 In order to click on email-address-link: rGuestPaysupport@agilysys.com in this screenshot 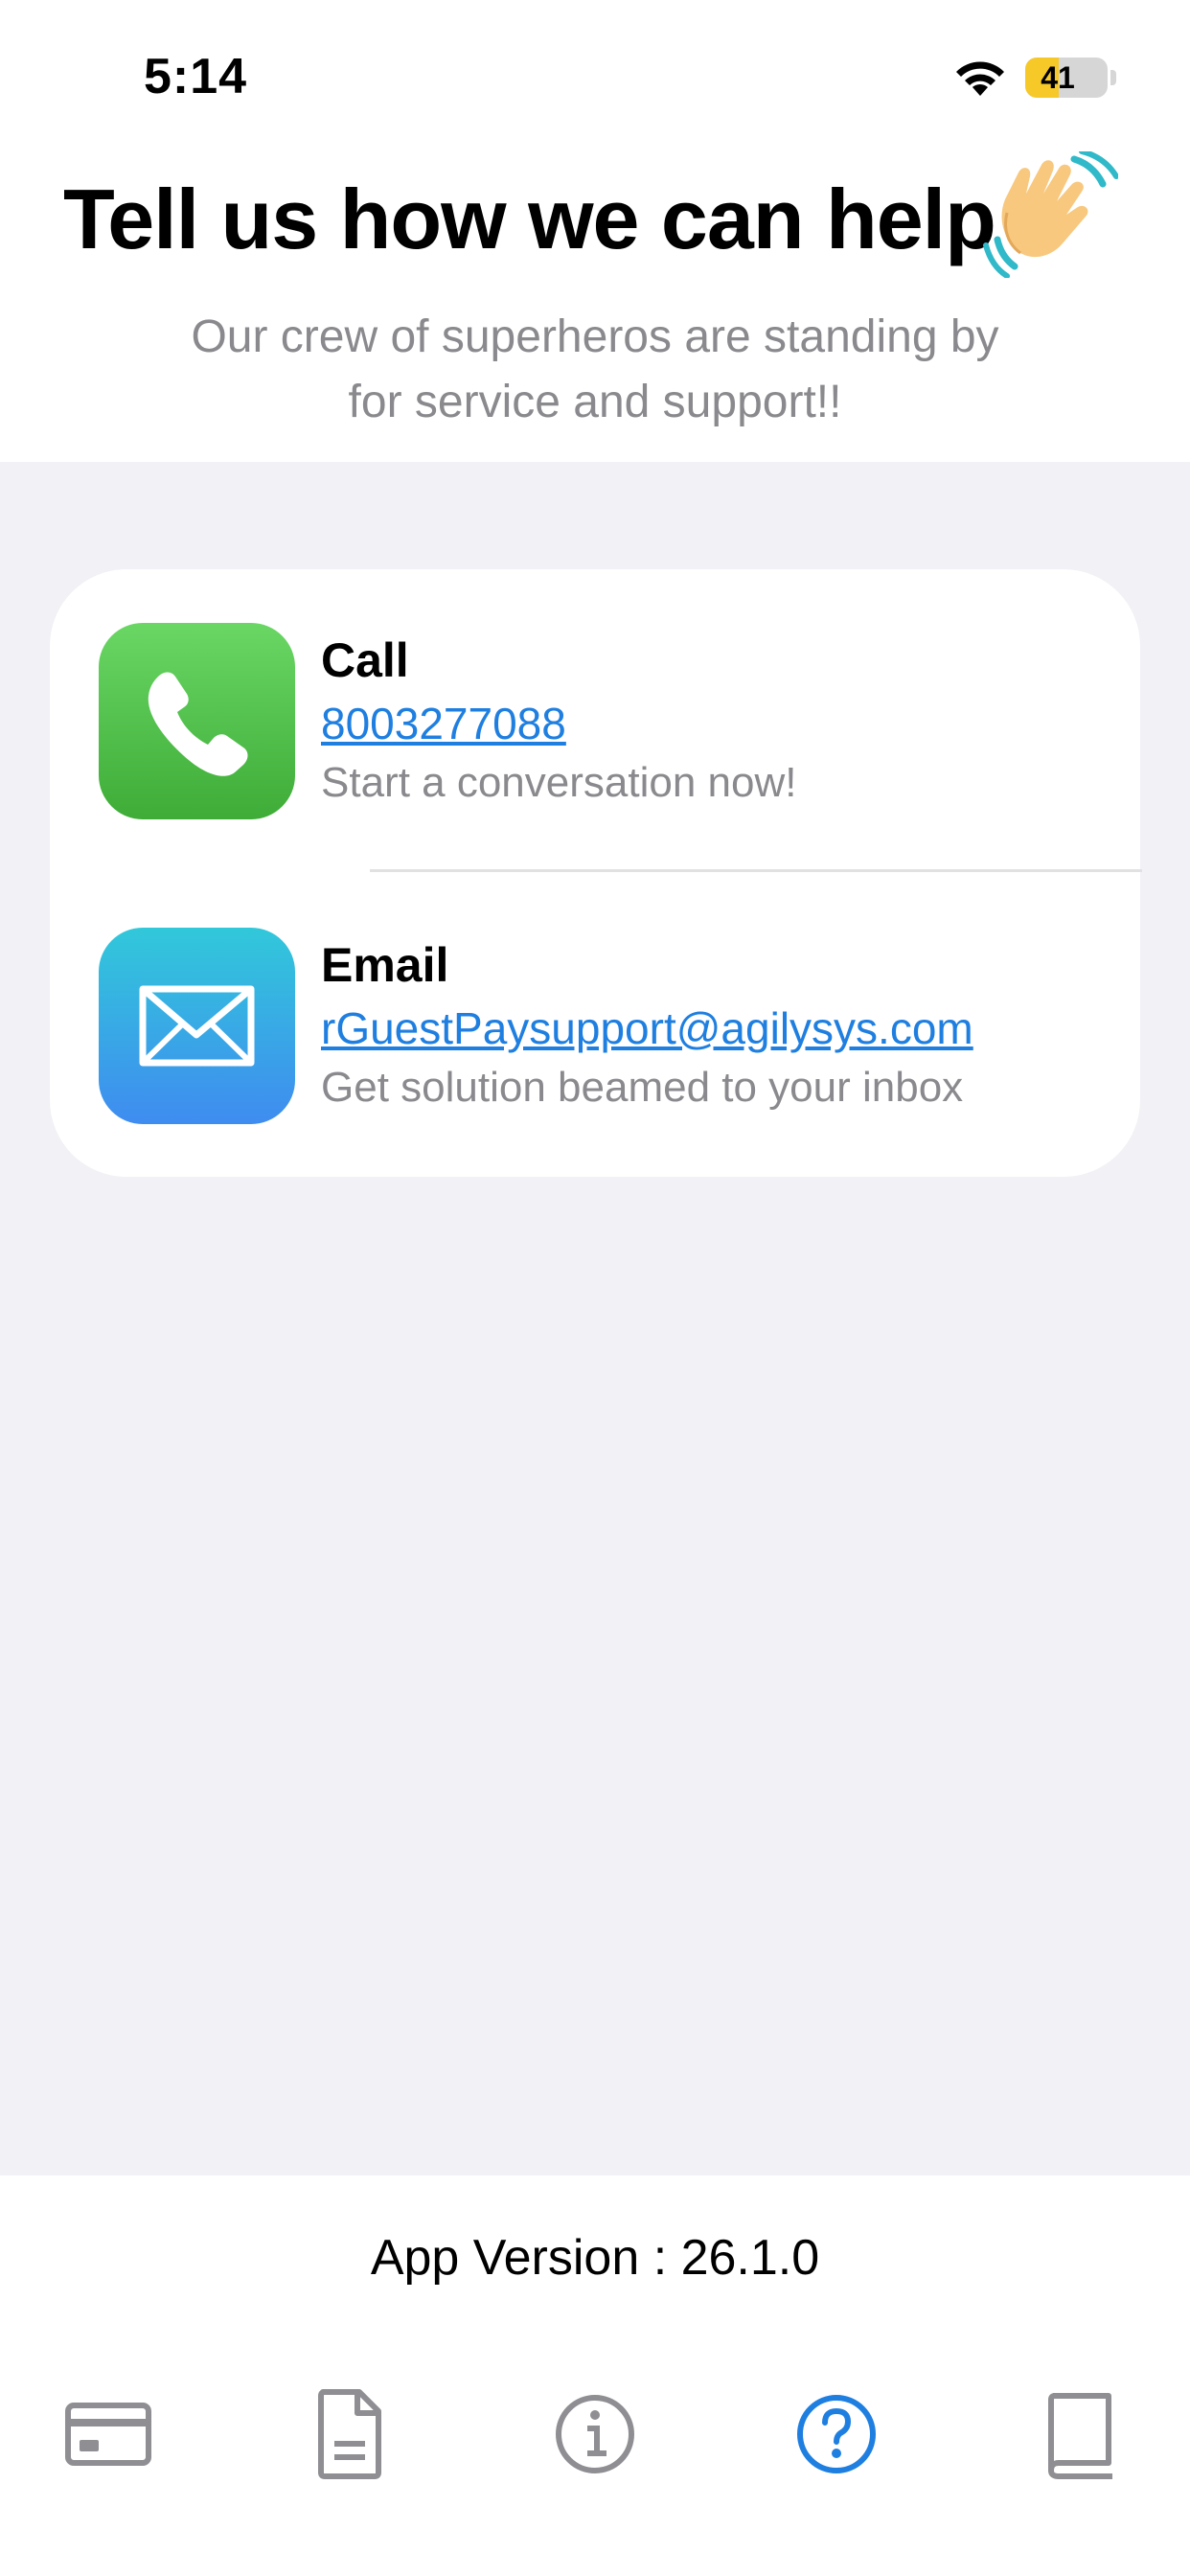, I will do `click(647, 1028)`.